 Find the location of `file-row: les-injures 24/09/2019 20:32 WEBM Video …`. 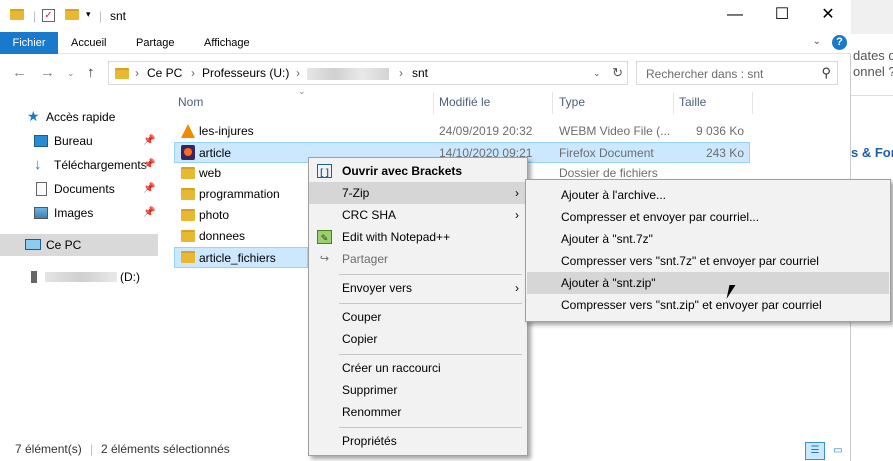

file-row: les-injures 24/09/2019 20:32 WEBM Video … is located at coordinates (462, 131).